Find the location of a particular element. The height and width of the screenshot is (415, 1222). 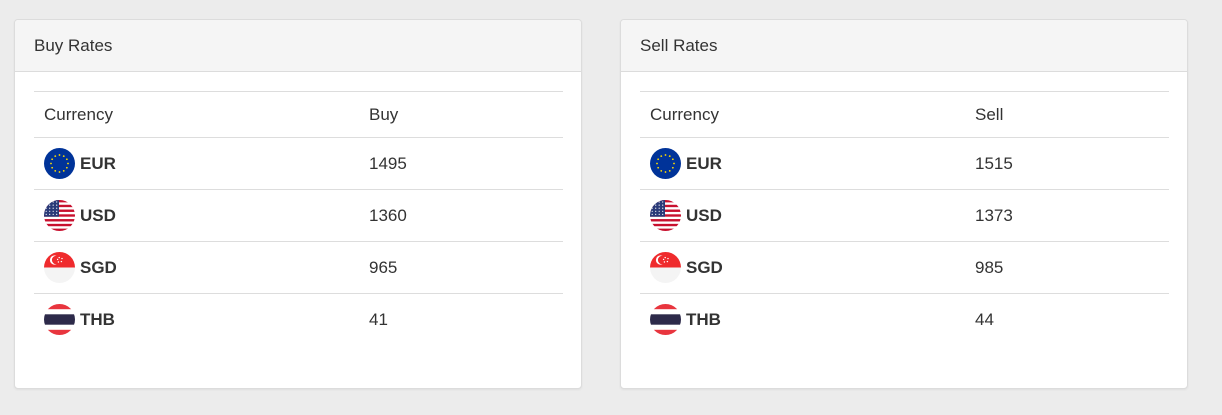

column-header-buy: Buy is located at coordinates (461, 114).